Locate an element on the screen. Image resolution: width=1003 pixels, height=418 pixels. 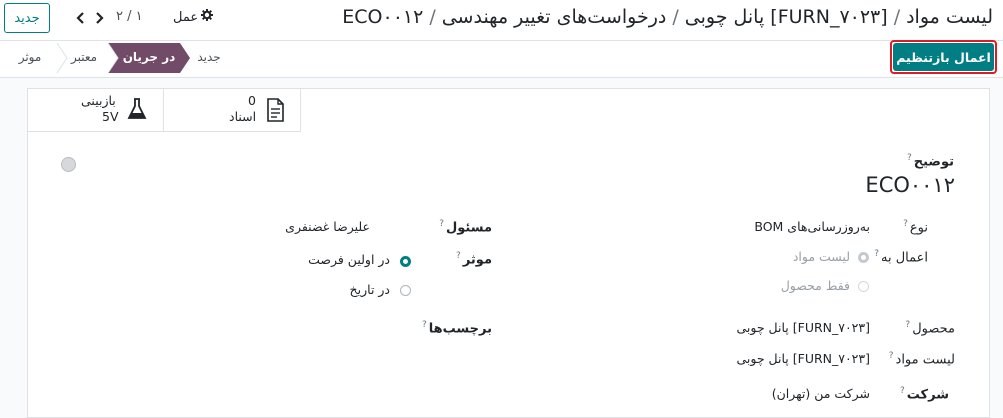
description-value: ECO۰۰۱۲ is located at coordinates (910, 185).